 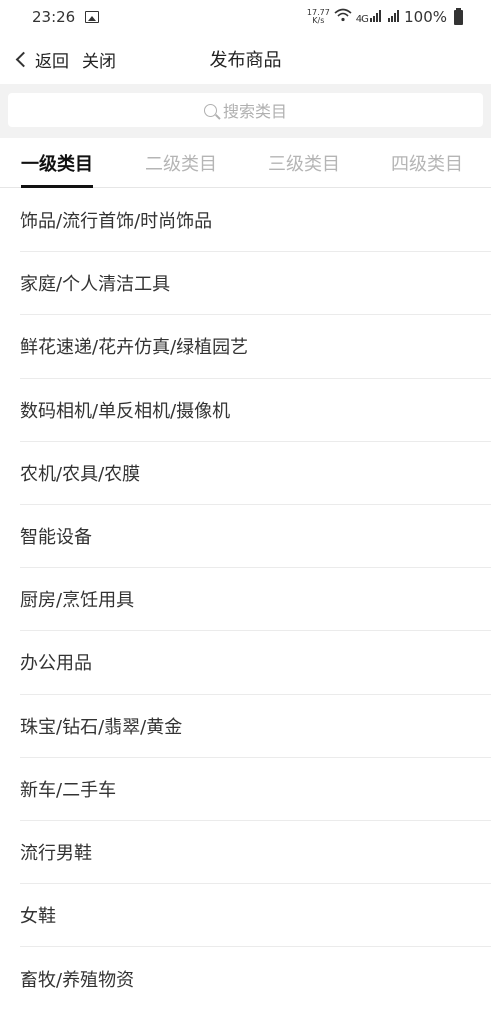 What do you see at coordinates (427, 163) in the screenshot?
I see `tab-level-4: 四级类目` at bounding box center [427, 163].